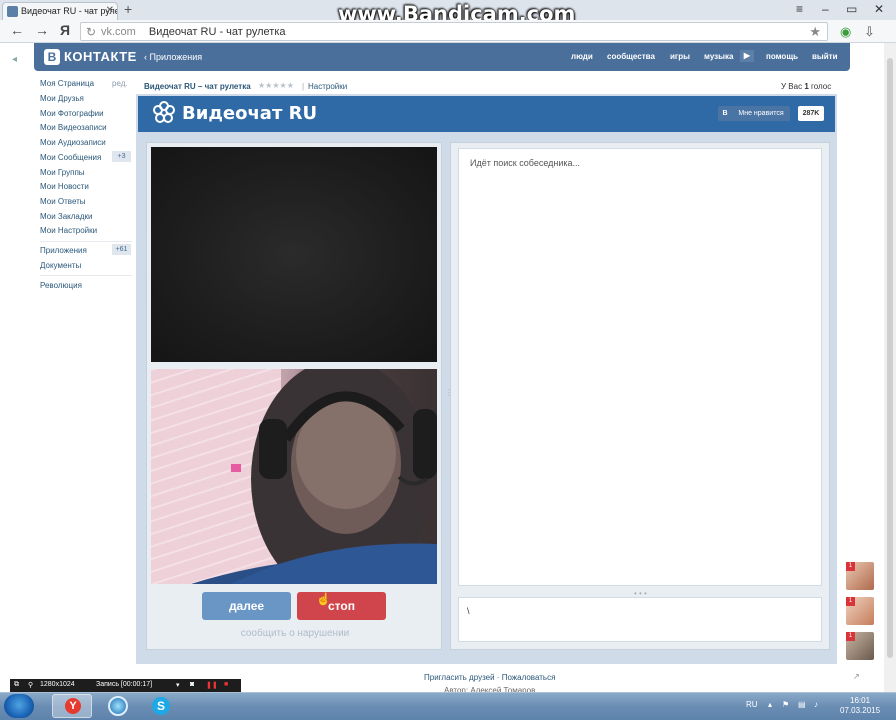  I want to click on app-settings-link: Настройки, so click(327, 86).